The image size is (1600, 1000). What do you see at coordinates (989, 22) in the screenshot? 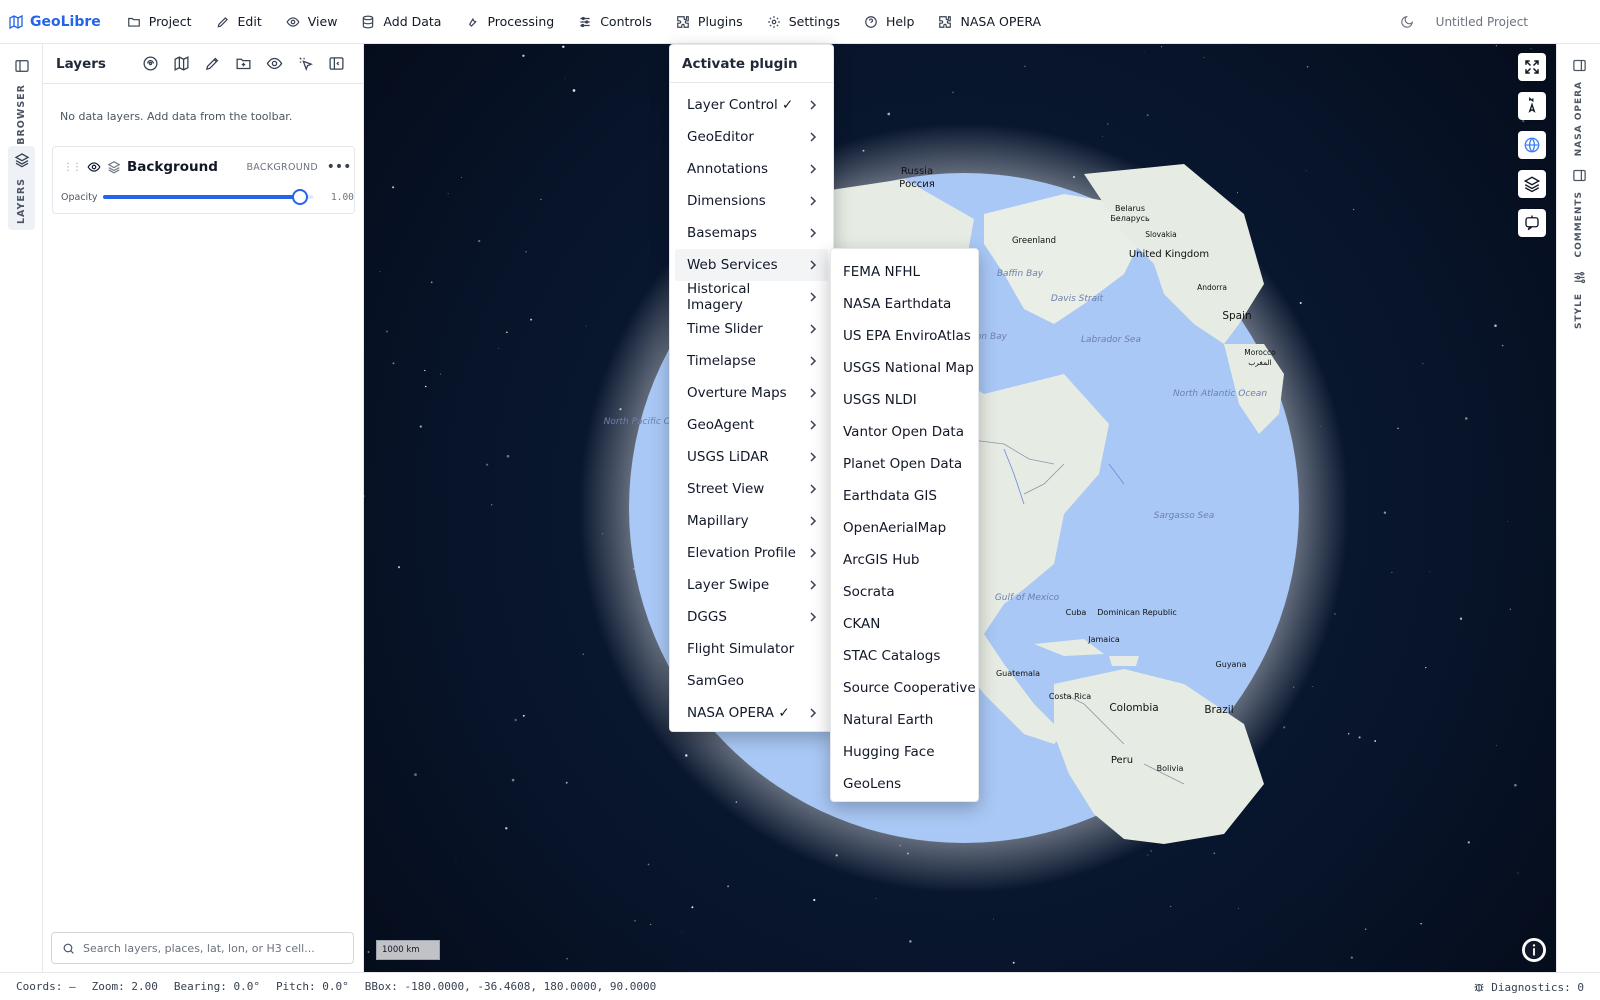
I see `menu-nasa-opera: NASA OPERA` at bounding box center [989, 22].